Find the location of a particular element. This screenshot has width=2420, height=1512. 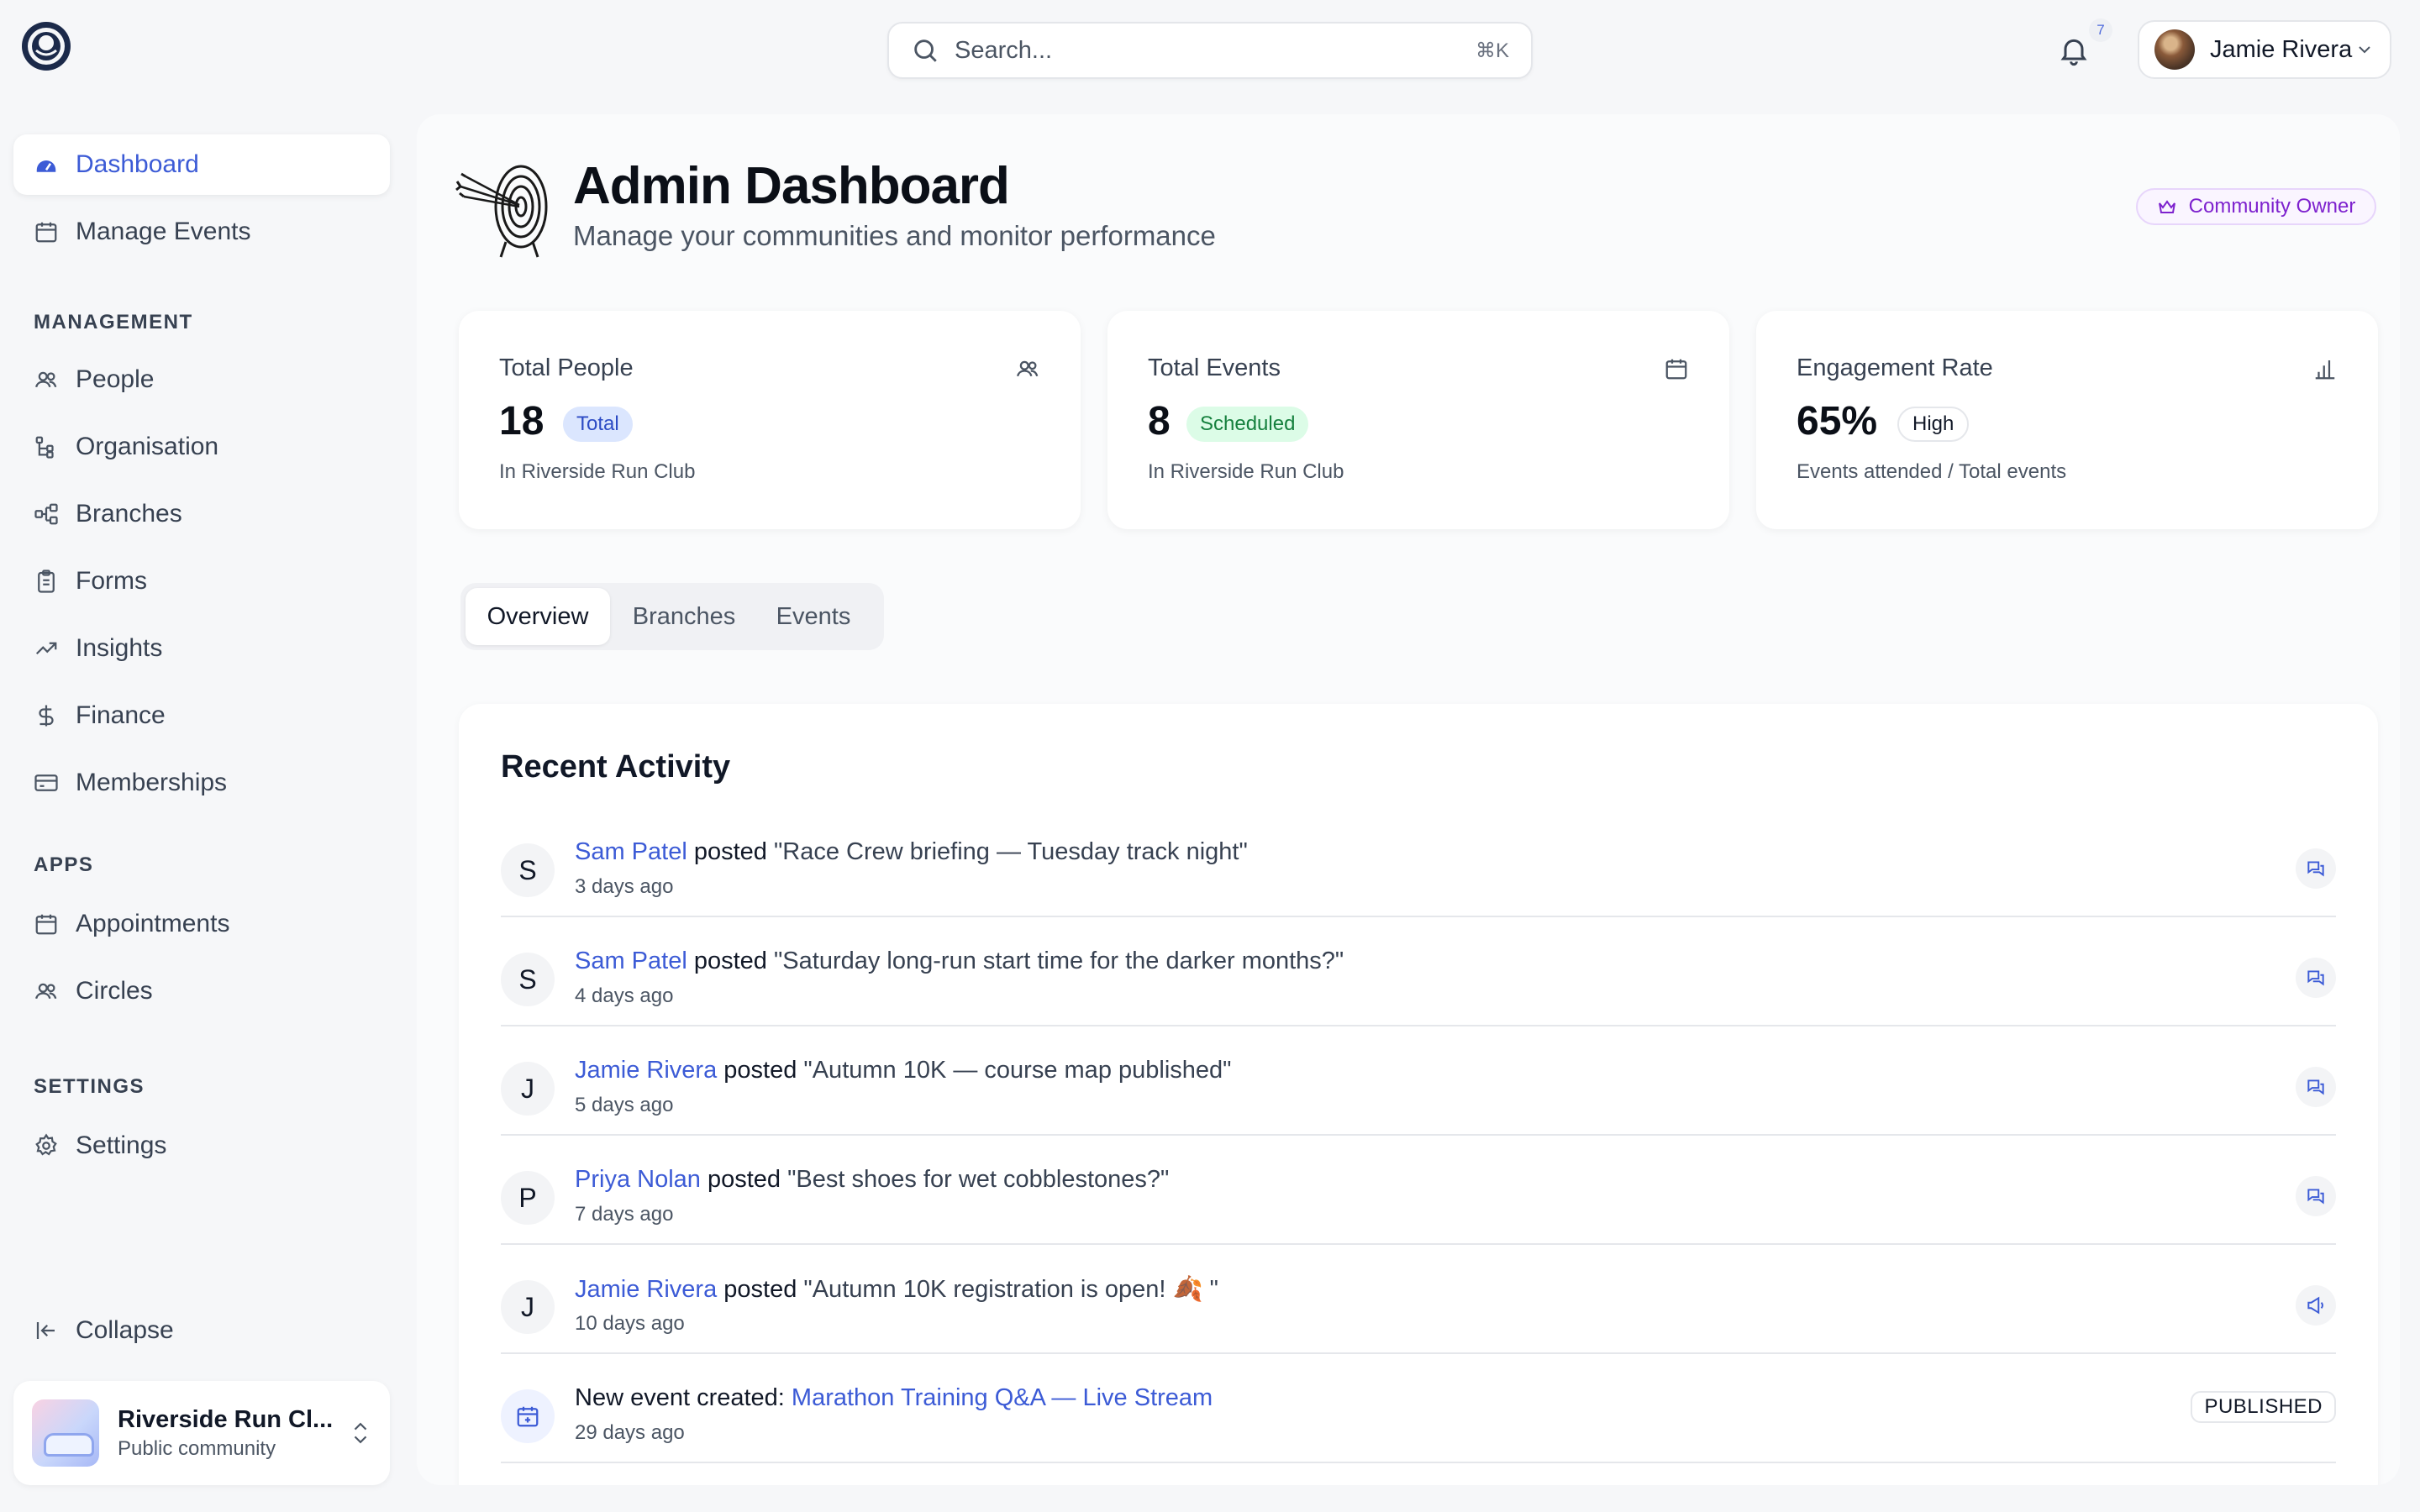

activity-row is located at coordinates (1418, 1474).